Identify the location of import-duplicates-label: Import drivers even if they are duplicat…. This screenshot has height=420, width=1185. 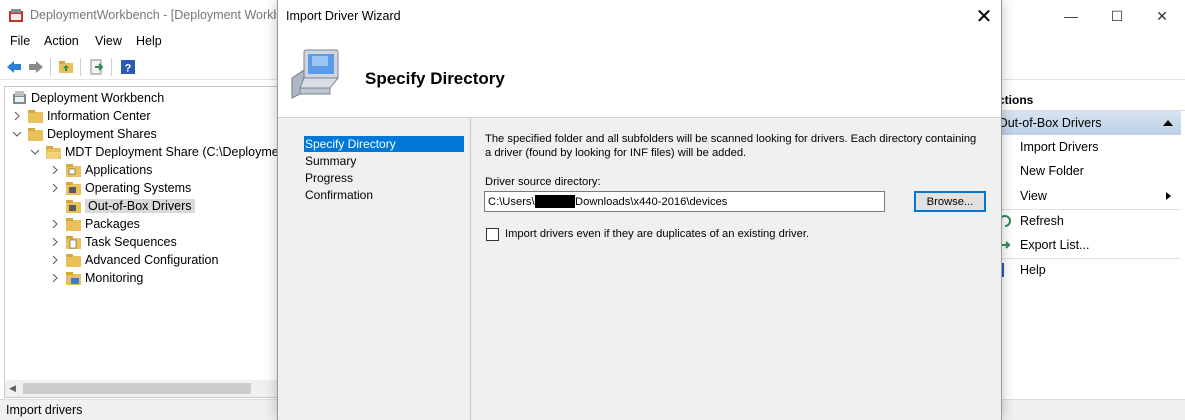
(657, 234).